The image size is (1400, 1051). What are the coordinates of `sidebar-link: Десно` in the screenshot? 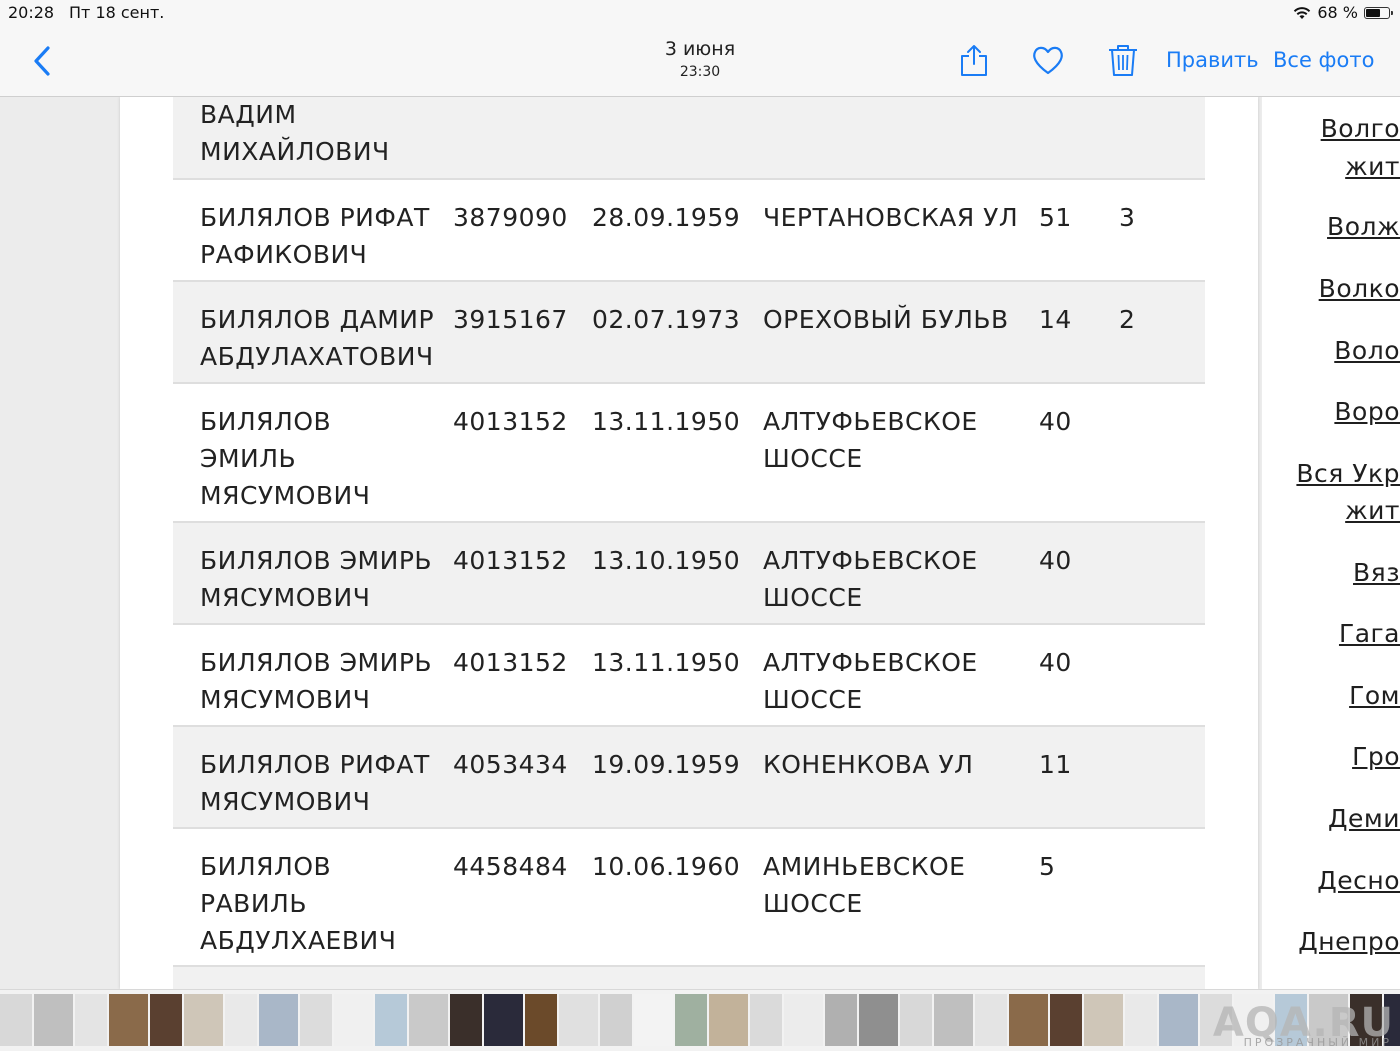 It's located at (1358, 880).